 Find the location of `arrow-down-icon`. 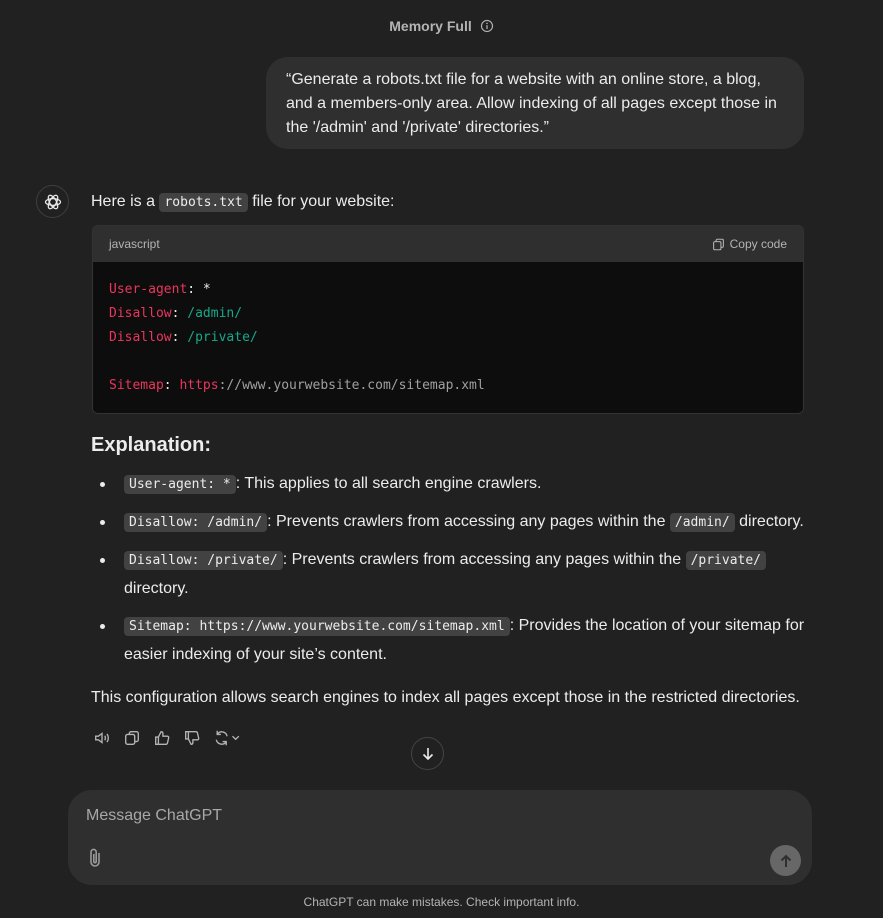

arrow-down-icon is located at coordinates (427, 753).